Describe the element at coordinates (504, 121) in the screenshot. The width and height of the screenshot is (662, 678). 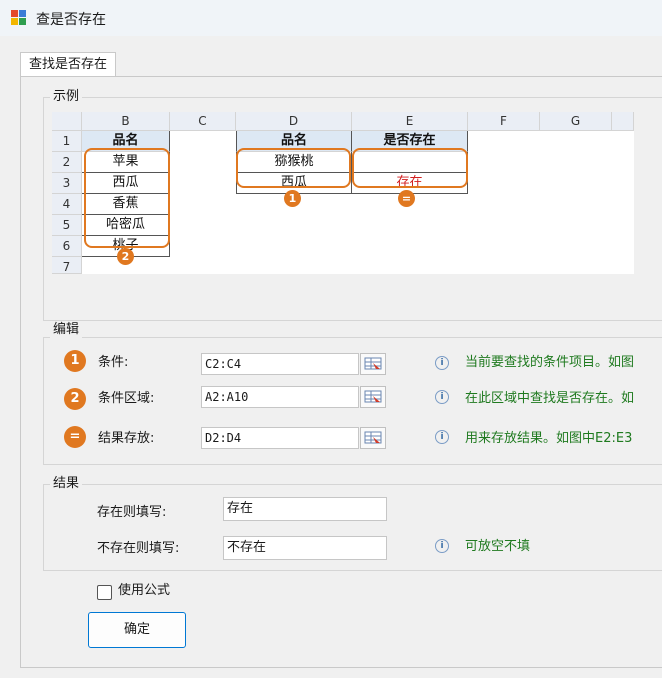
I see `col-header-f: F` at that location.